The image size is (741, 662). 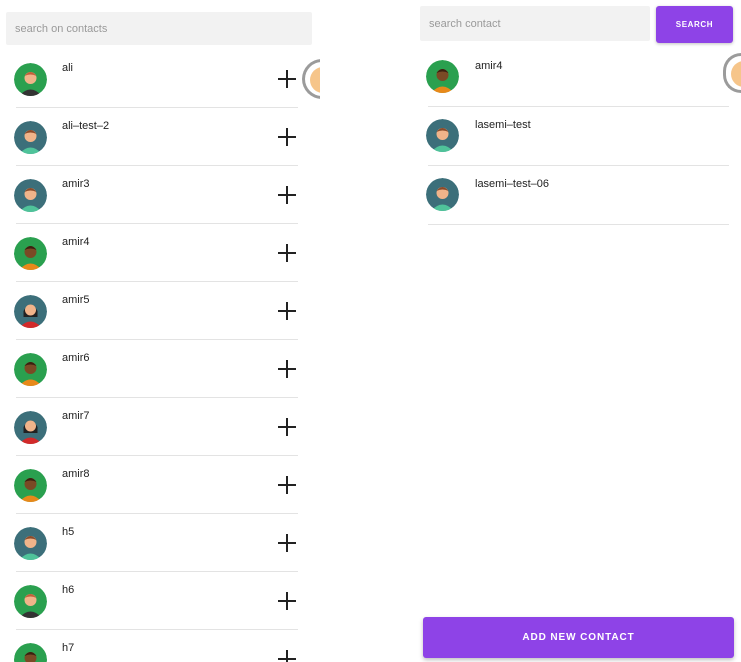 I want to click on search-contact-input, so click(x=535, y=23).